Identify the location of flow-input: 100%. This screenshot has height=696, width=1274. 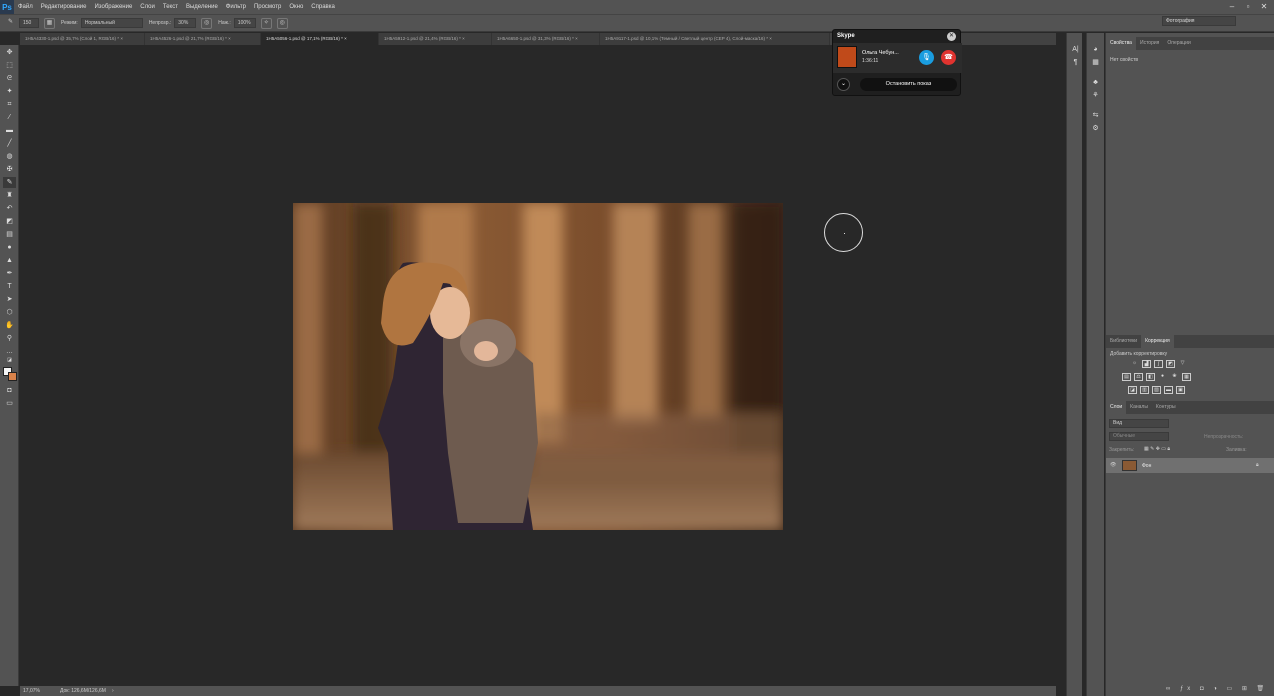
(244, 23).